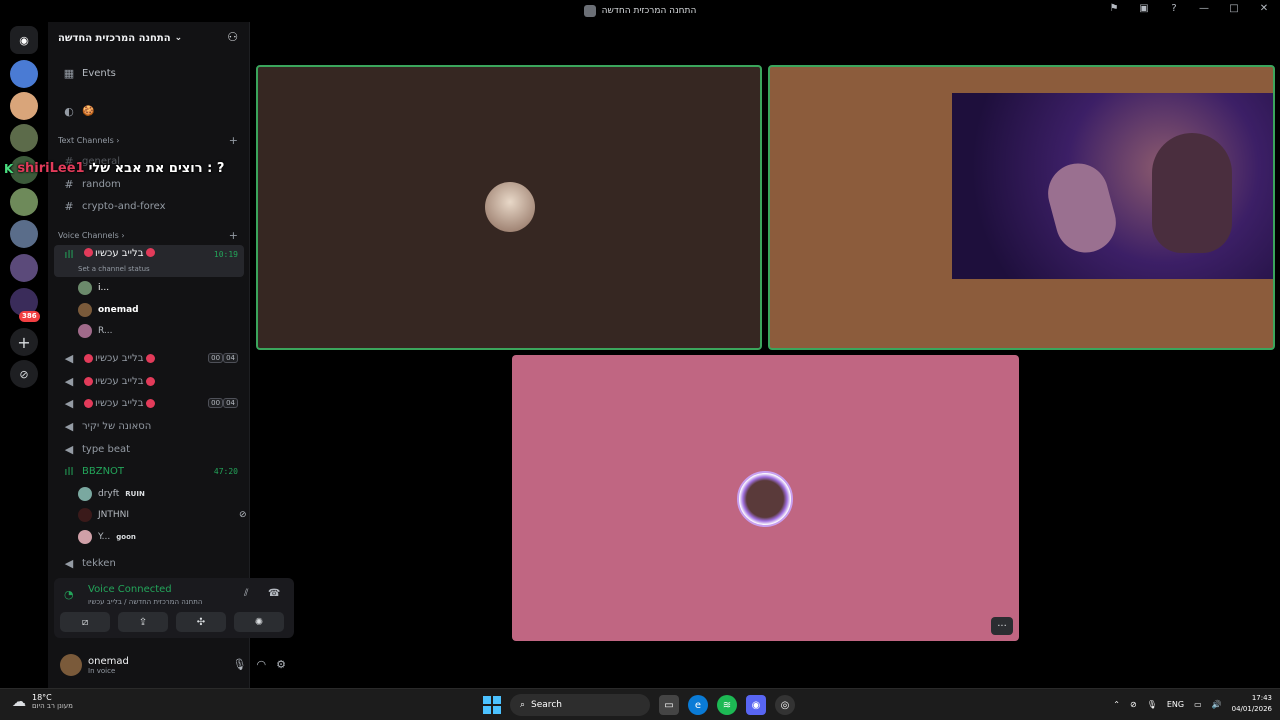 The height and width of the screenshot is (720, 1280). Describe the element at coordinates (69, 594) in the screenshot. I see `signal-icon: ◔` at that location.